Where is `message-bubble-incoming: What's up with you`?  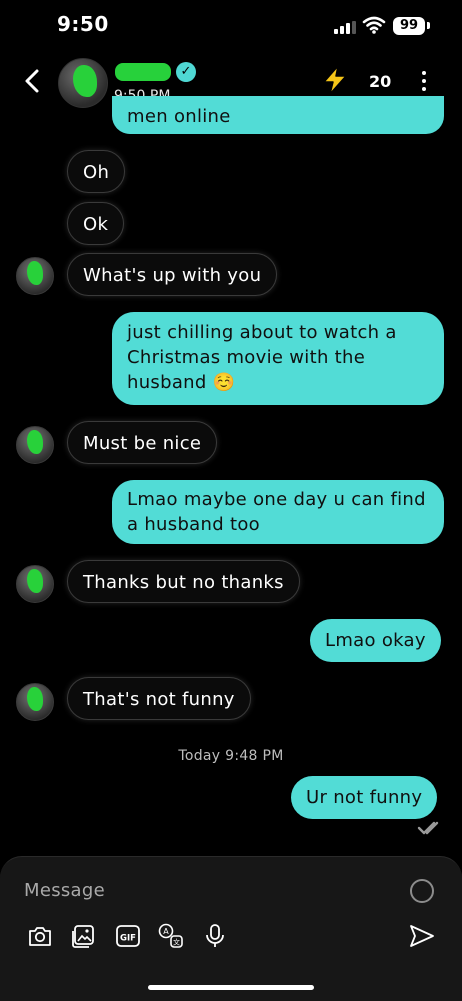 message-bubble-incoming: What's up with you is located at coordinates (172, 274).